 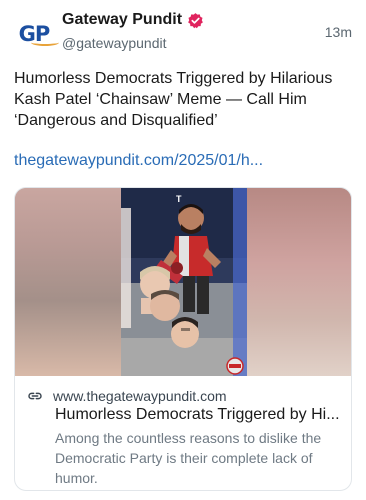 What do you see at coordinates (114, 43) in the screenshot?
I see `handle: @gatewaypundit` at bounding box center [114, 43].